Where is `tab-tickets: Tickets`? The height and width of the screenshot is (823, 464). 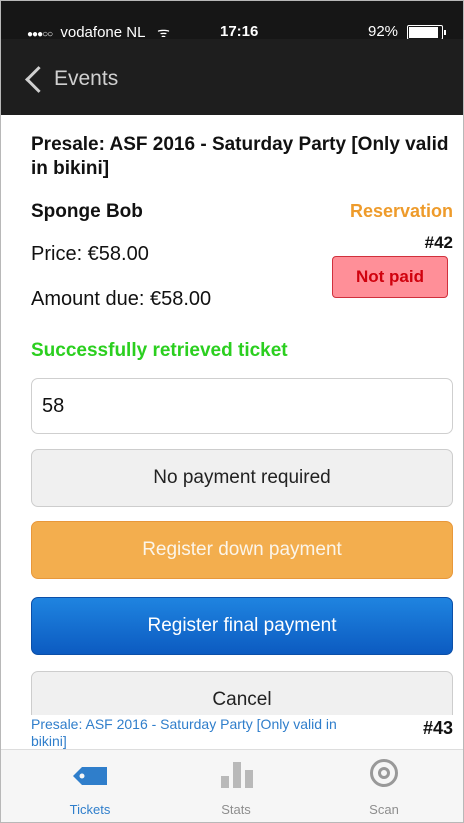
tab-tickets: Tickets is located at coordinates (90, 786).